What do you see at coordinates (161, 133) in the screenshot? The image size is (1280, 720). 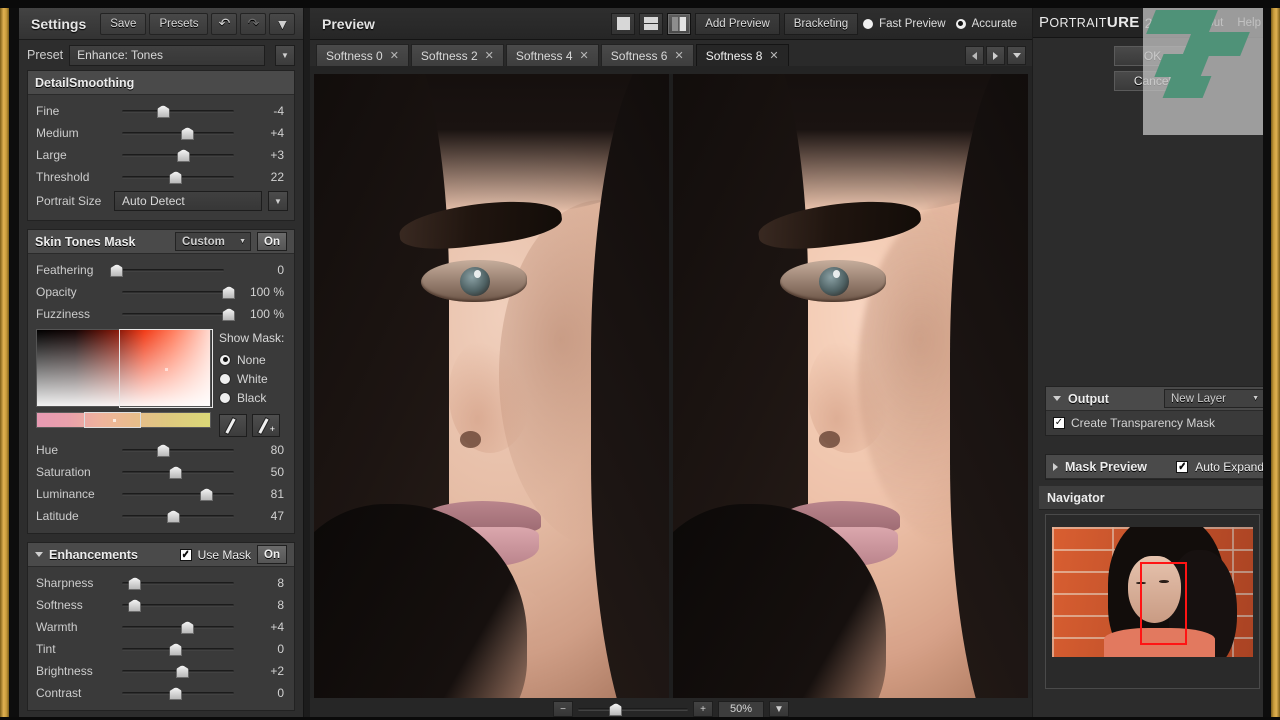 I see `slider-medium: Medium +4` at bounding box center [161, 133].